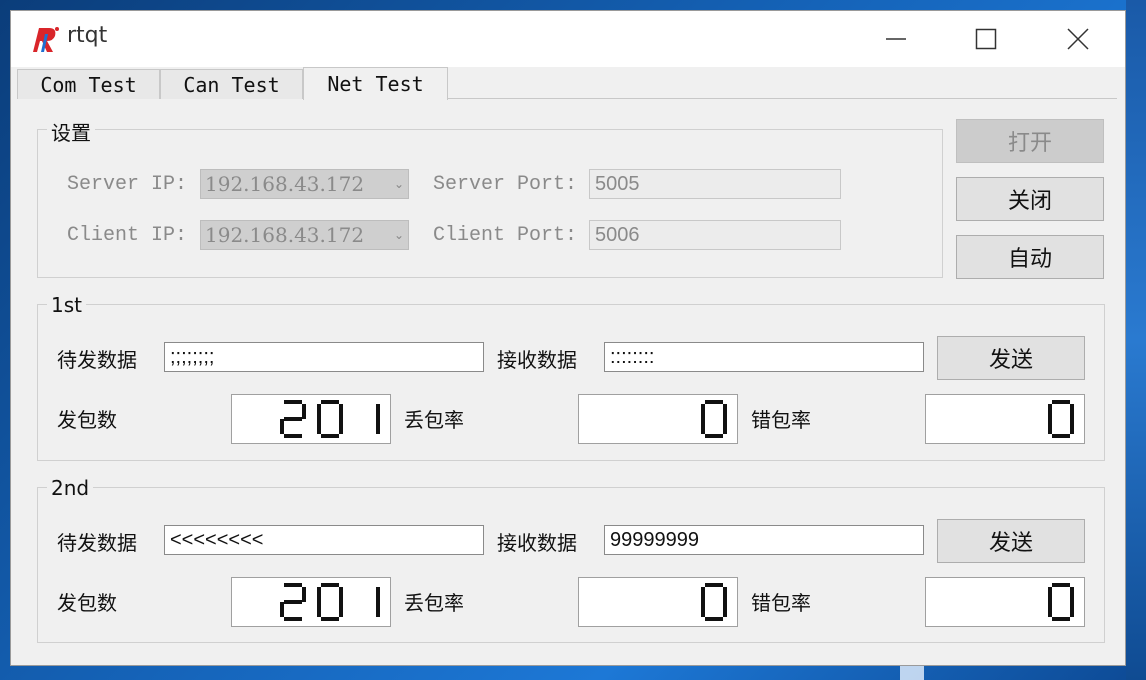 The width and height of the screenshot is (1146, 680). Describe the element at coordinates (715, 184) in the screenshot. I see `server-port-field: 5005` at that location.